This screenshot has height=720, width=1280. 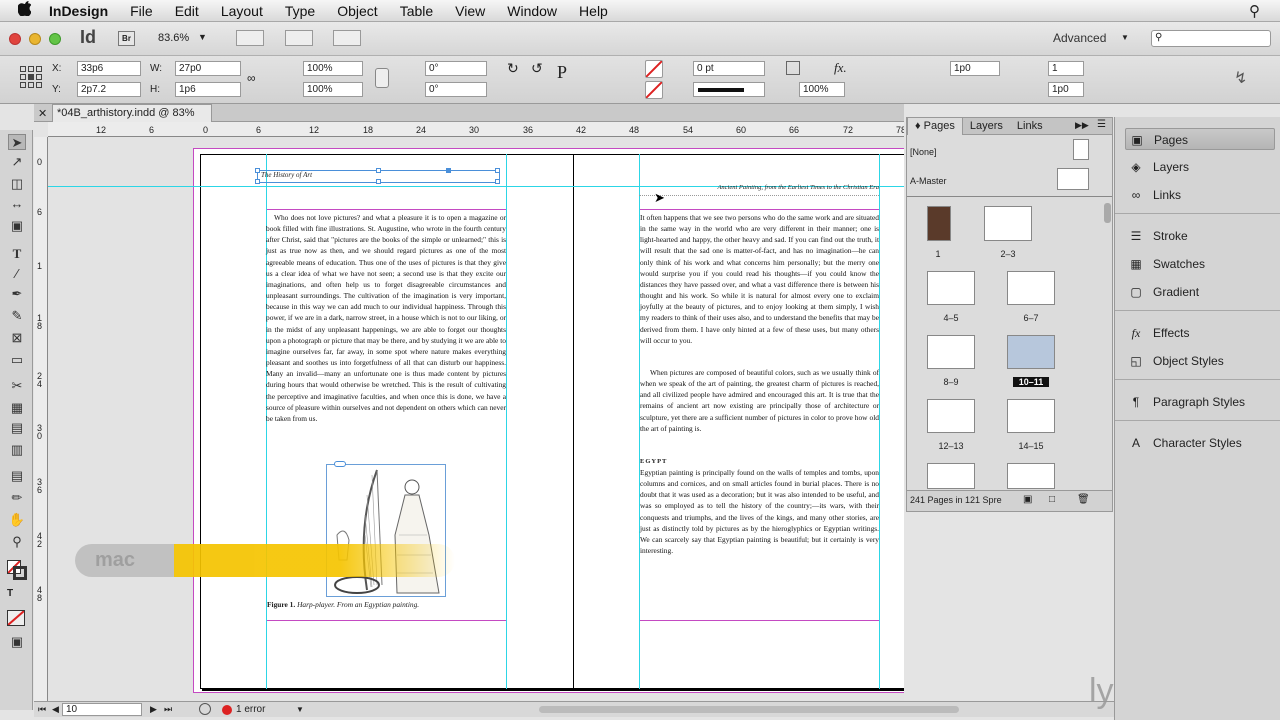 I want to click on preflight-dropdown-icon: ▼, so click(x=300, y=709).